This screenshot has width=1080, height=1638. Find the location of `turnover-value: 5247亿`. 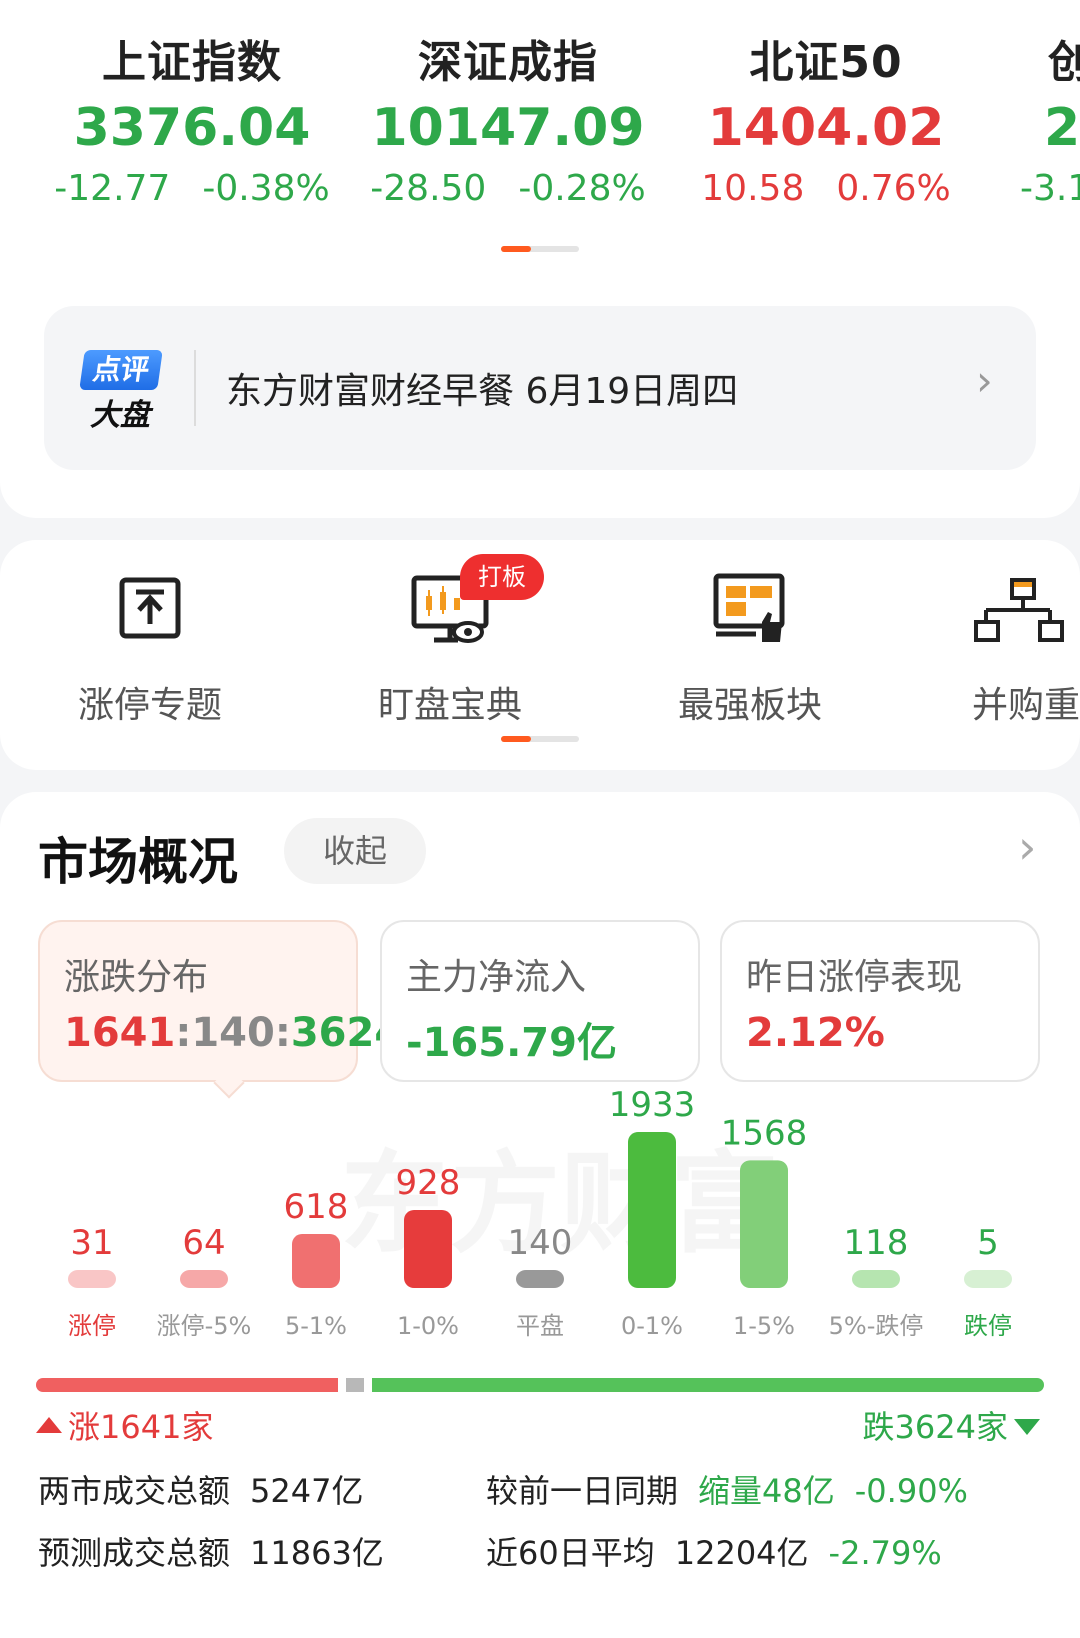

turnover-value: 5247亿 is located at coordinates (307, 1491).